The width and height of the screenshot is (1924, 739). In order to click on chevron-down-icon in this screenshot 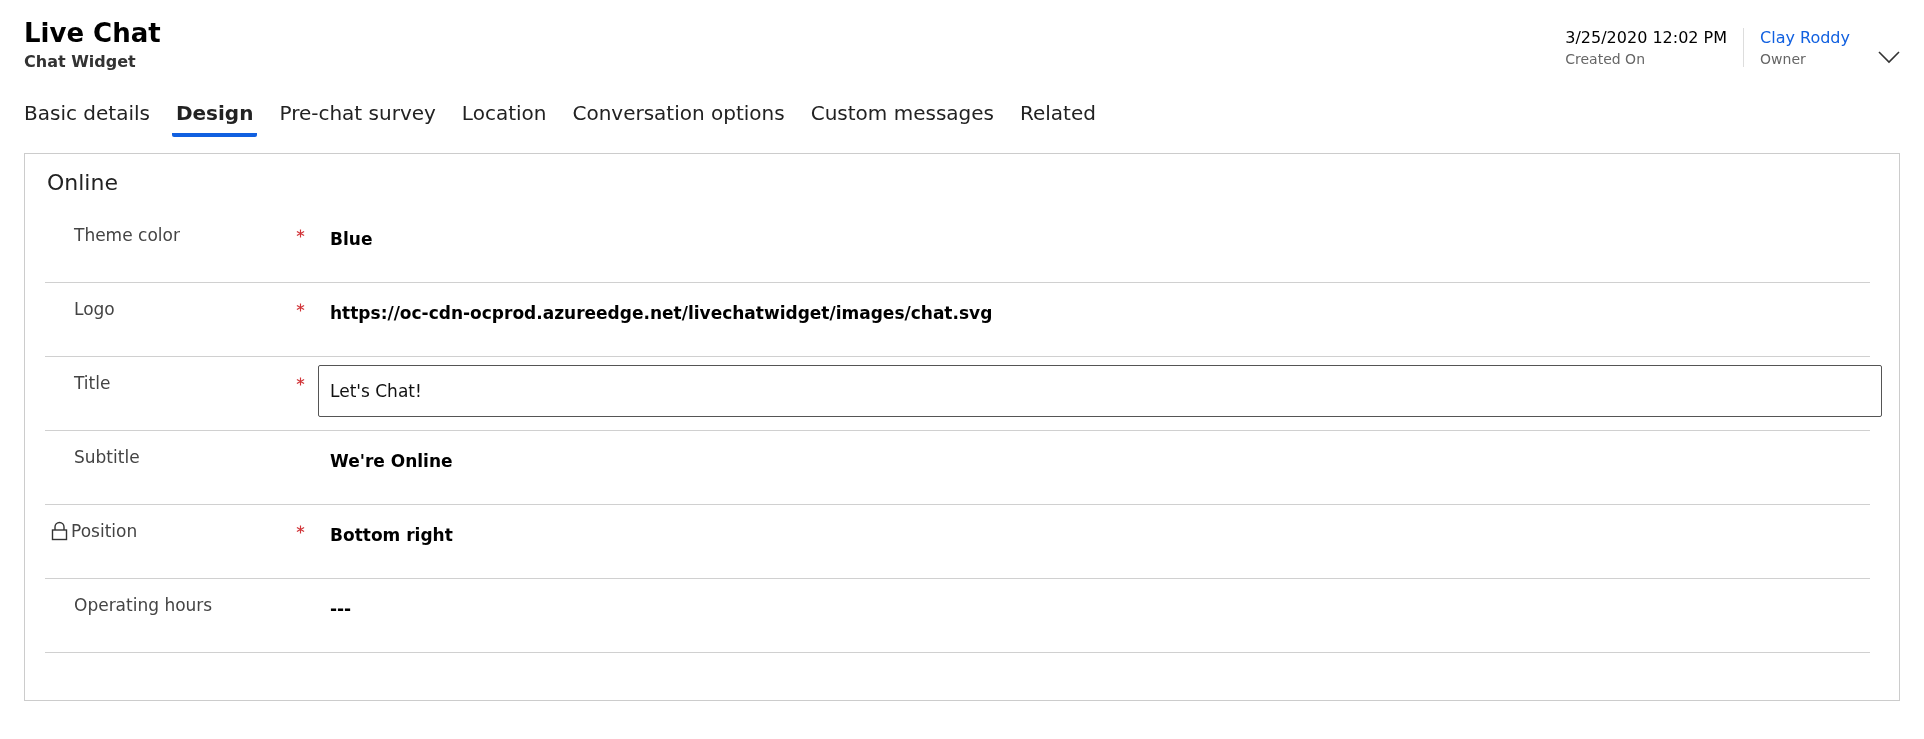, I will do `click(1889, 57)`.